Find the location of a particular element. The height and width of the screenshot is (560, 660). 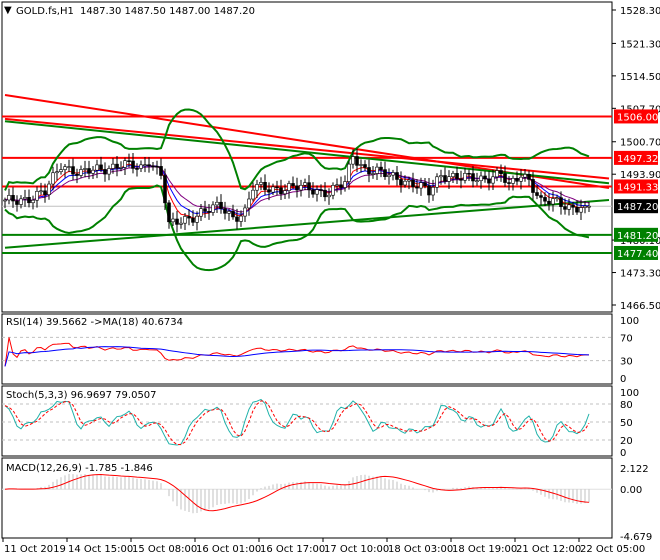

price-level-label: 1506.00 is located at coordinates (637, 117).